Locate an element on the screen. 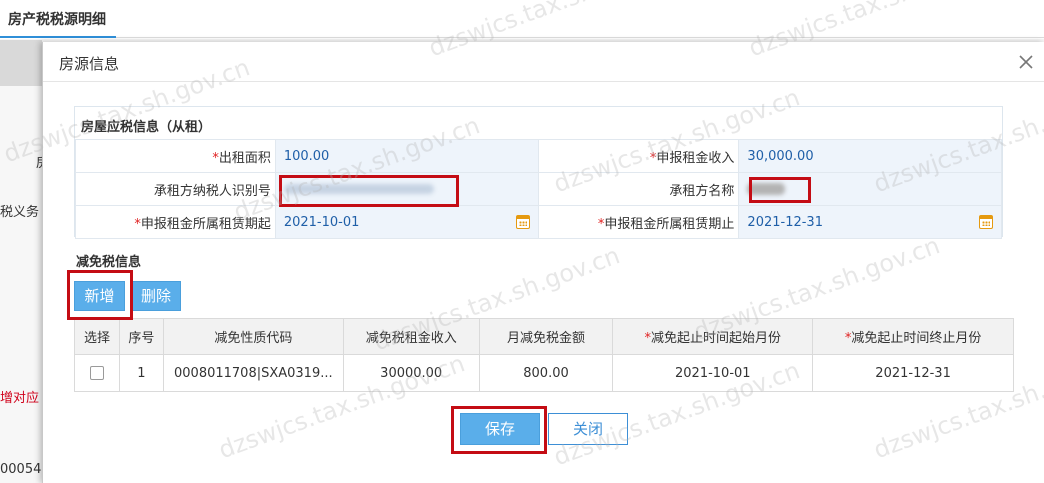  section-title: 房屋应税信息（从租） is located at coordinates (146, 127).